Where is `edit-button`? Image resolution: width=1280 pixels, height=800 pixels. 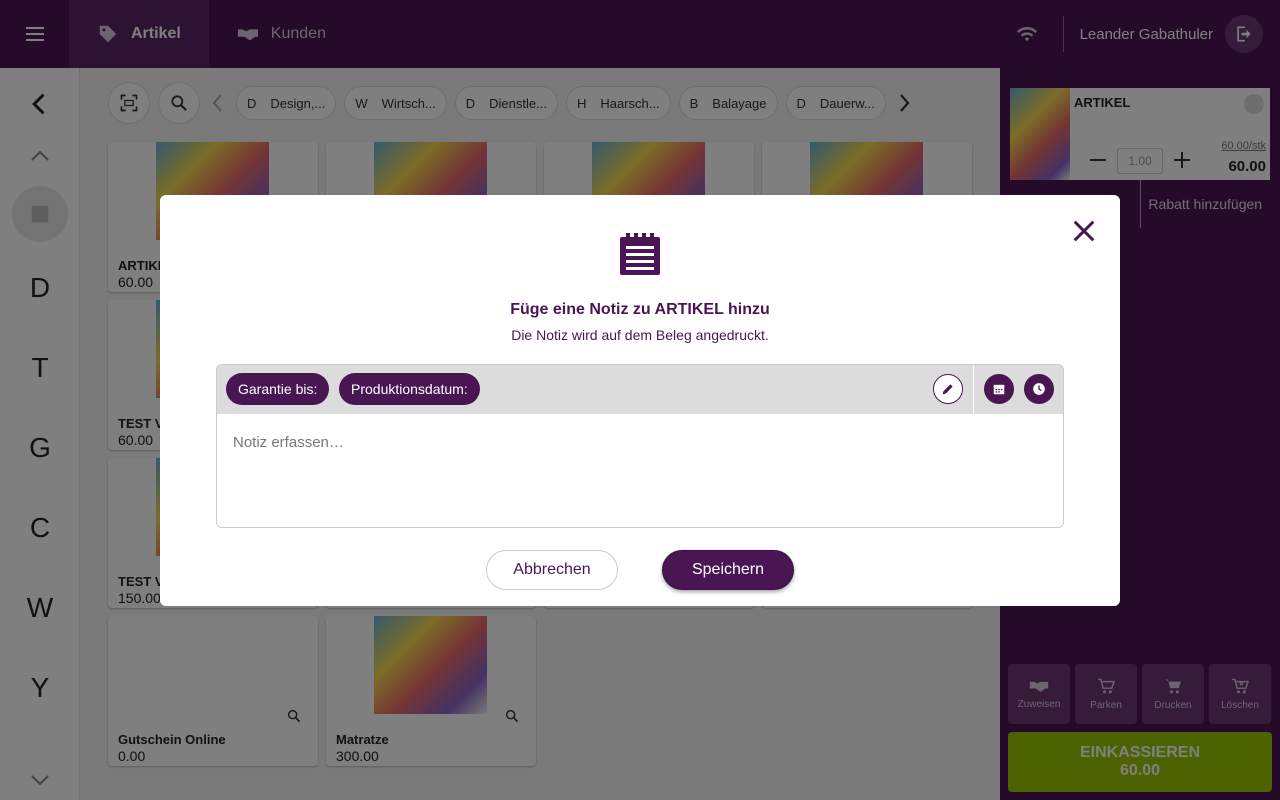 edit-button is located at coordinates (948, 389).